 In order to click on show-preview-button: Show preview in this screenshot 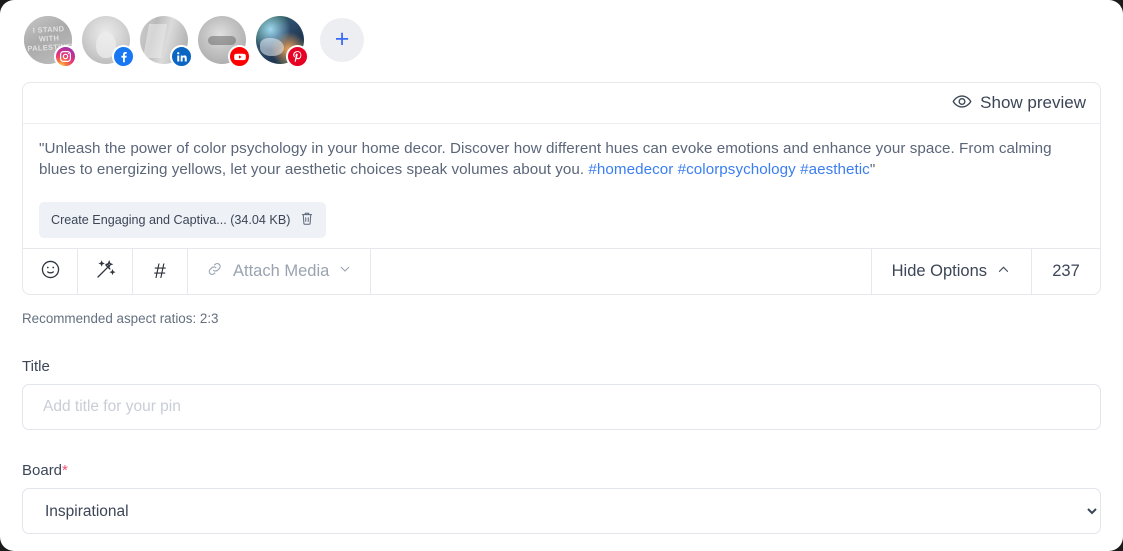, I will do `click(1019, 103)`.